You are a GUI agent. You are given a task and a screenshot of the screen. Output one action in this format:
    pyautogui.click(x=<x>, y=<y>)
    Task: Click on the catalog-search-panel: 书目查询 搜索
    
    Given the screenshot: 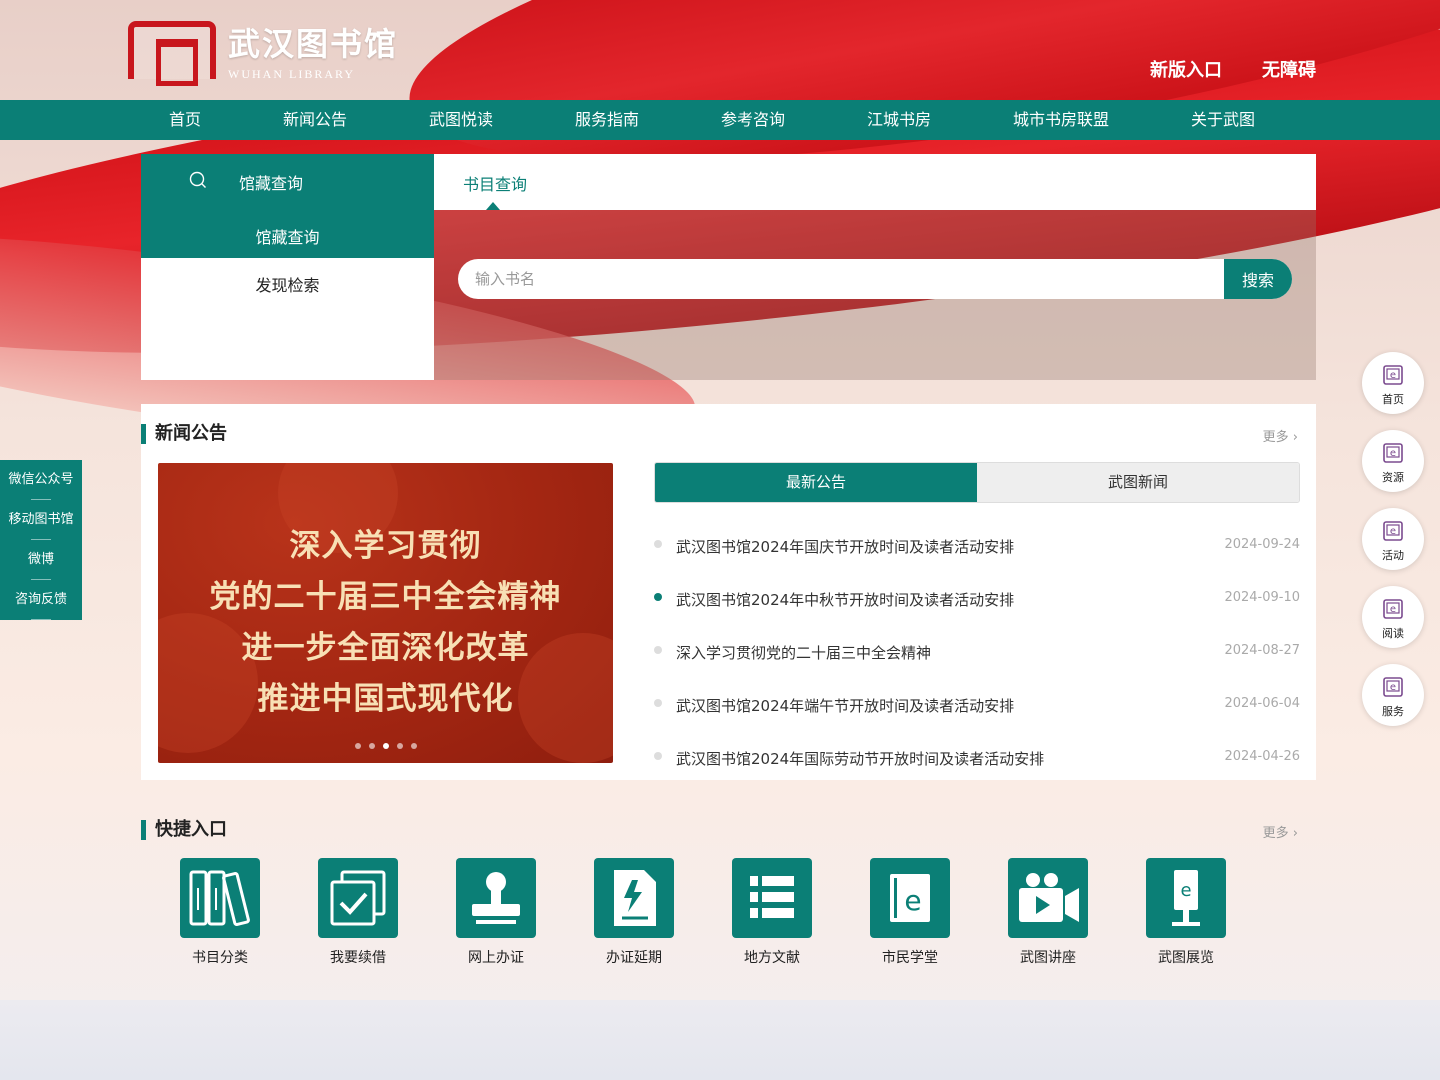 What is the action you would take?
    pyautogui.click(x=875, y=267)
    